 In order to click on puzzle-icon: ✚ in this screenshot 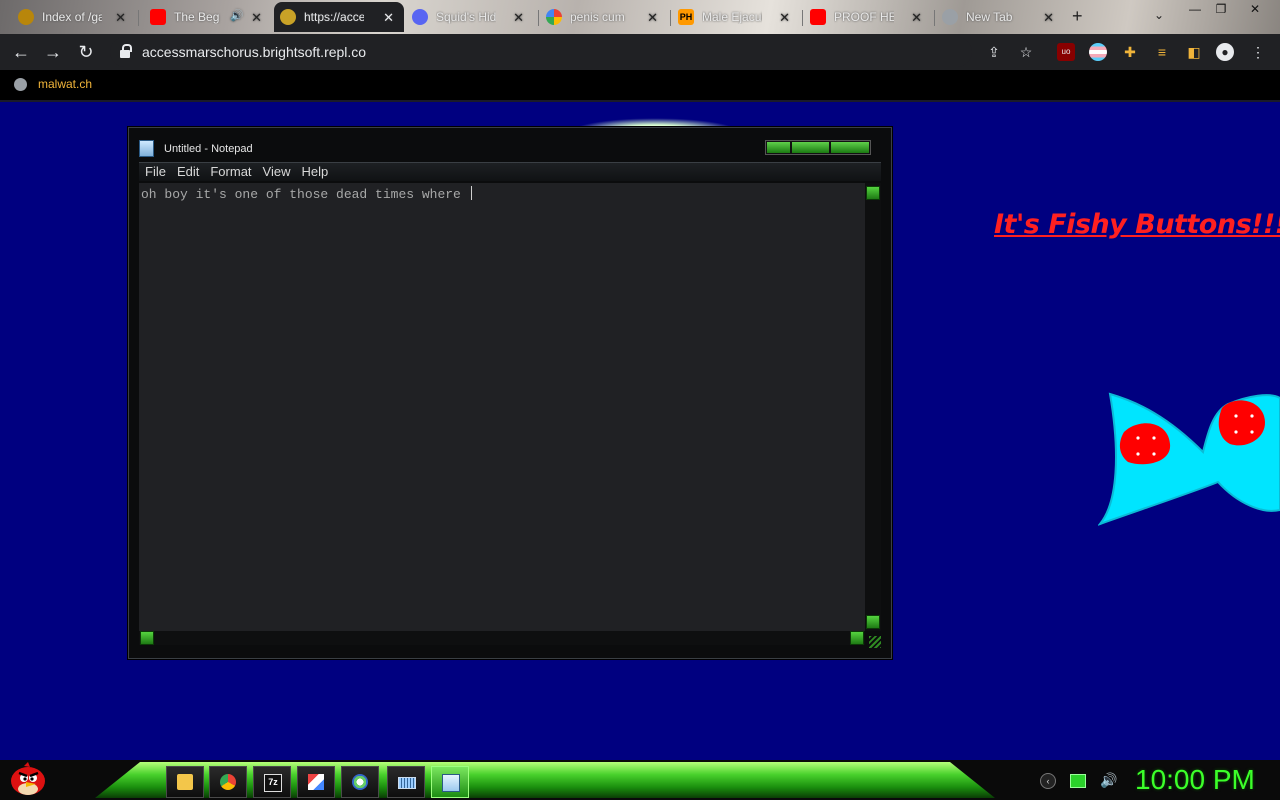, I will do `click(1130, 52)`.